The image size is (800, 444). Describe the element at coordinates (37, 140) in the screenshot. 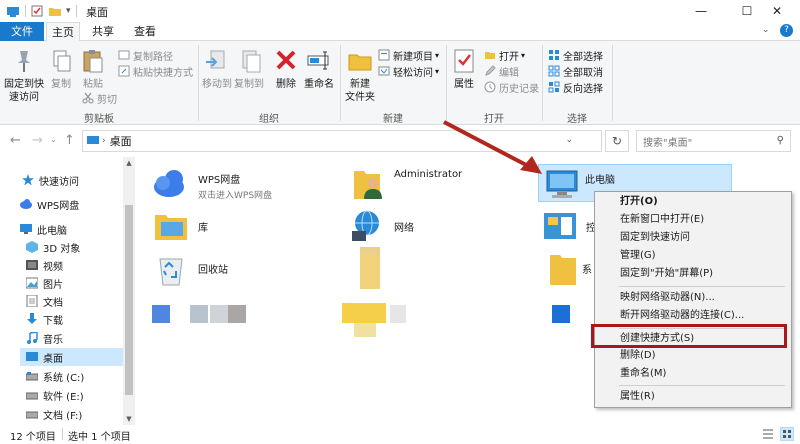

I see `forward-arrow-icon: →` at that location.